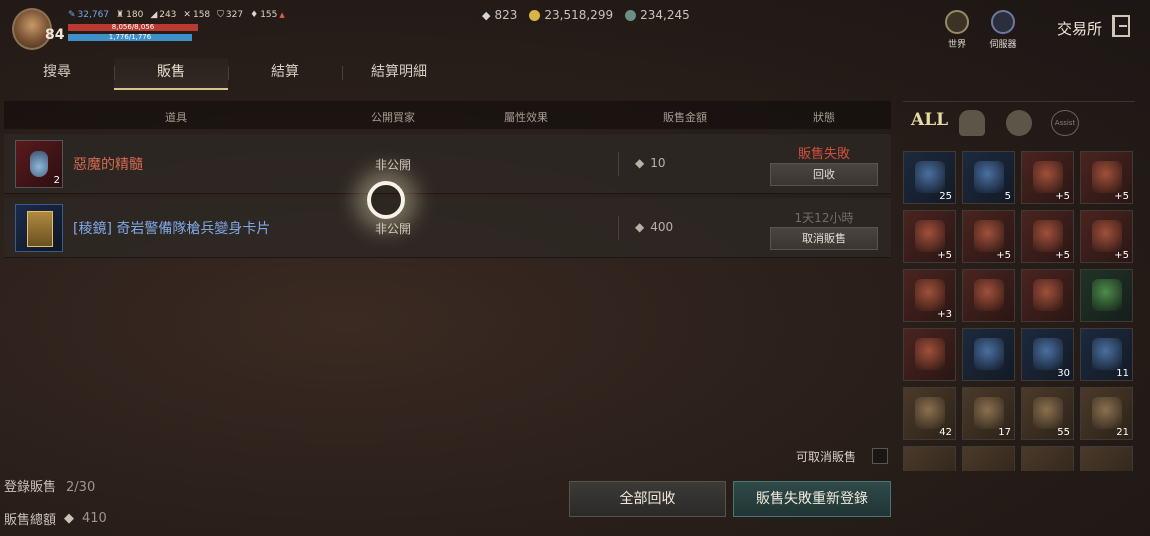  What do you see at coordinates (1106, 413) in the screenshot?
I see `inventory-slot: 21` at bounding box center [1106, 413].